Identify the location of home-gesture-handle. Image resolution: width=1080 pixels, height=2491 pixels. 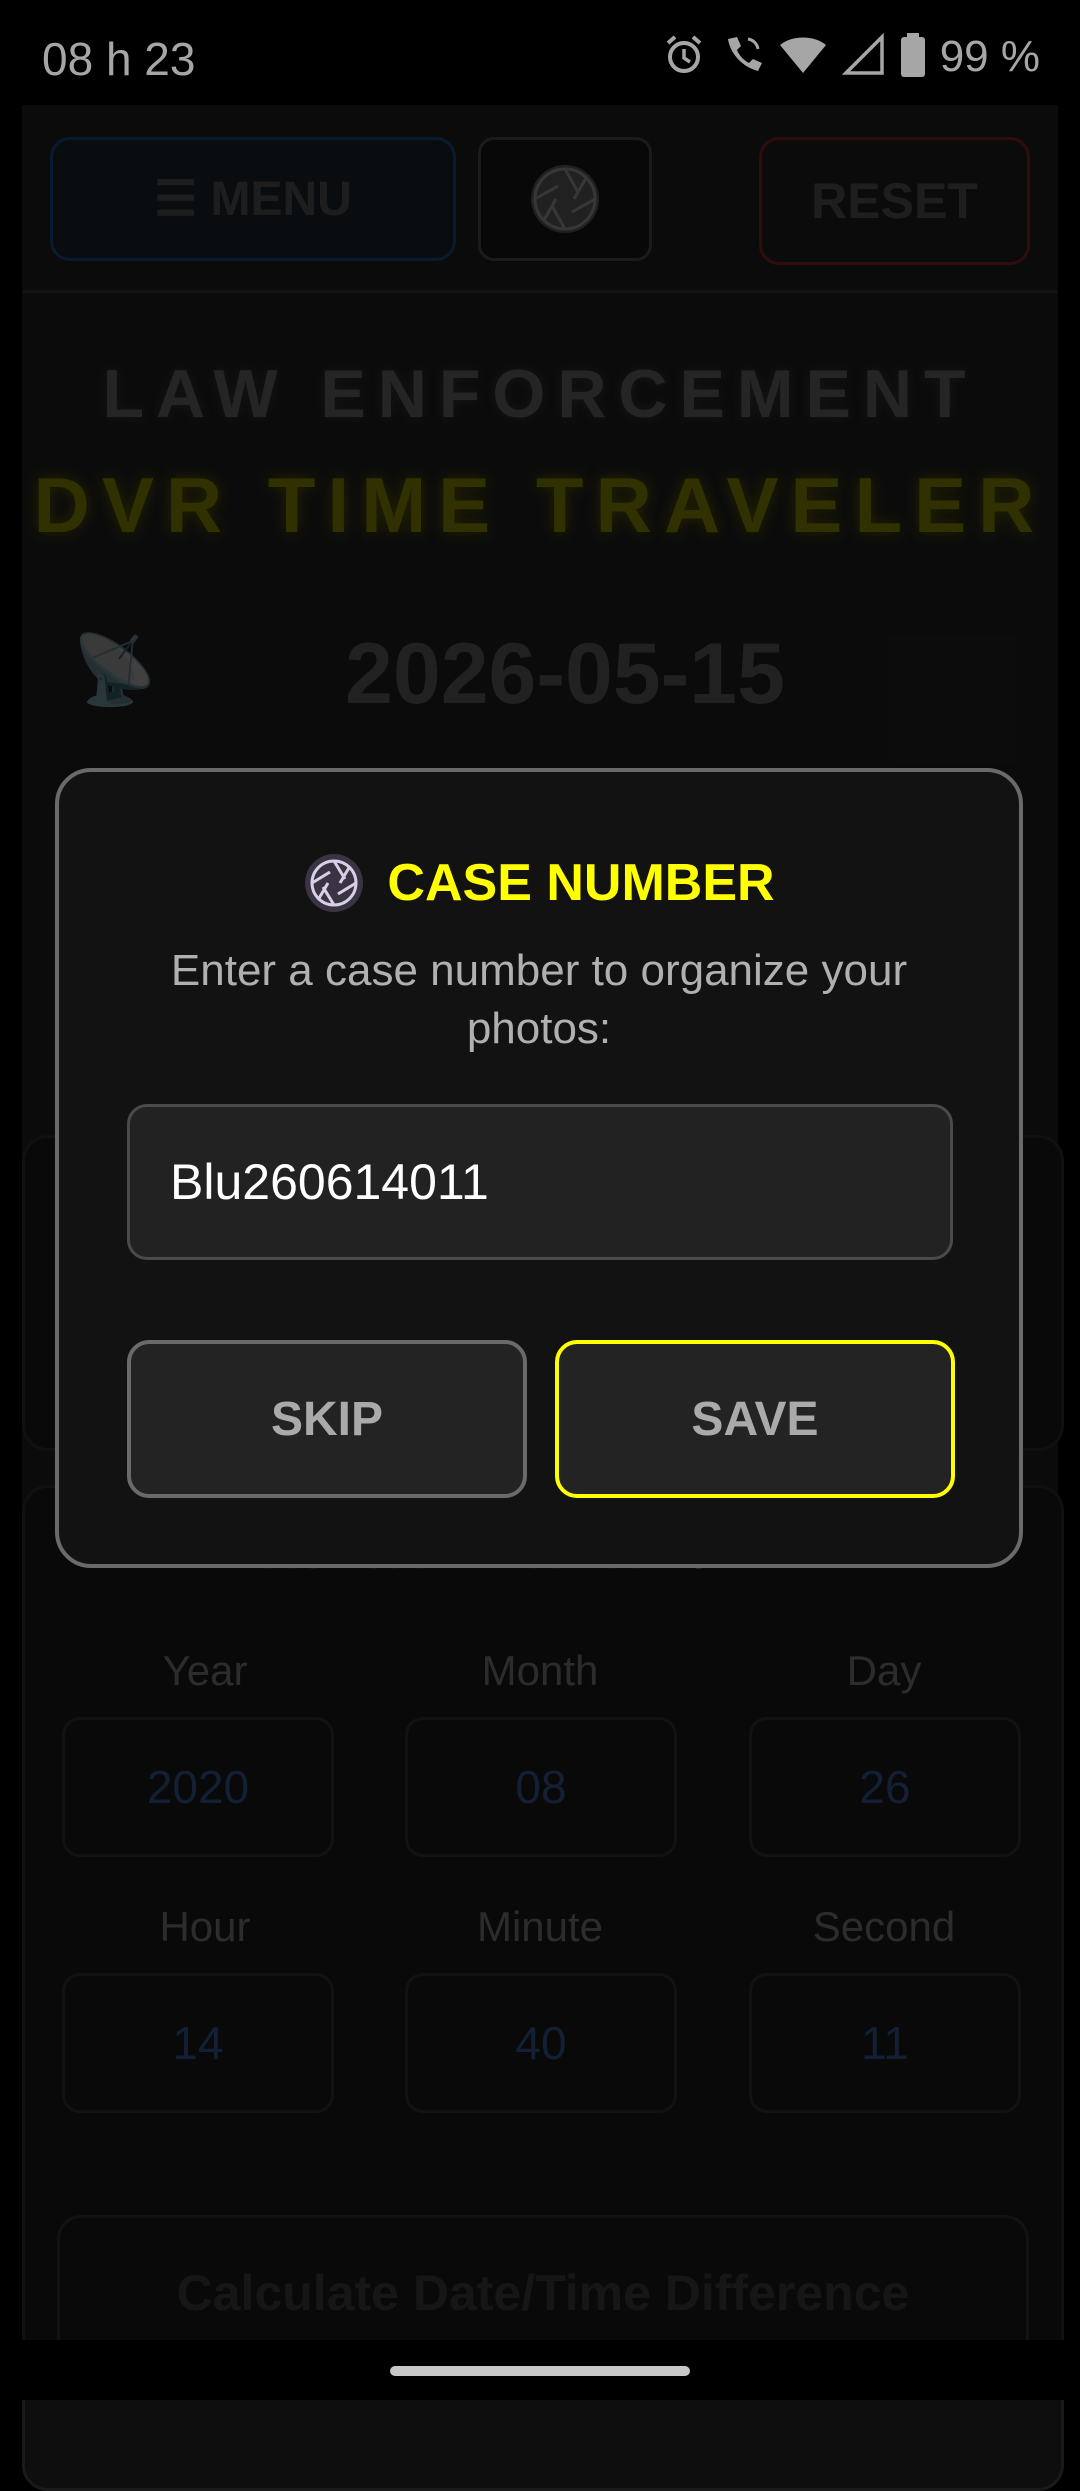
(540, 2371).